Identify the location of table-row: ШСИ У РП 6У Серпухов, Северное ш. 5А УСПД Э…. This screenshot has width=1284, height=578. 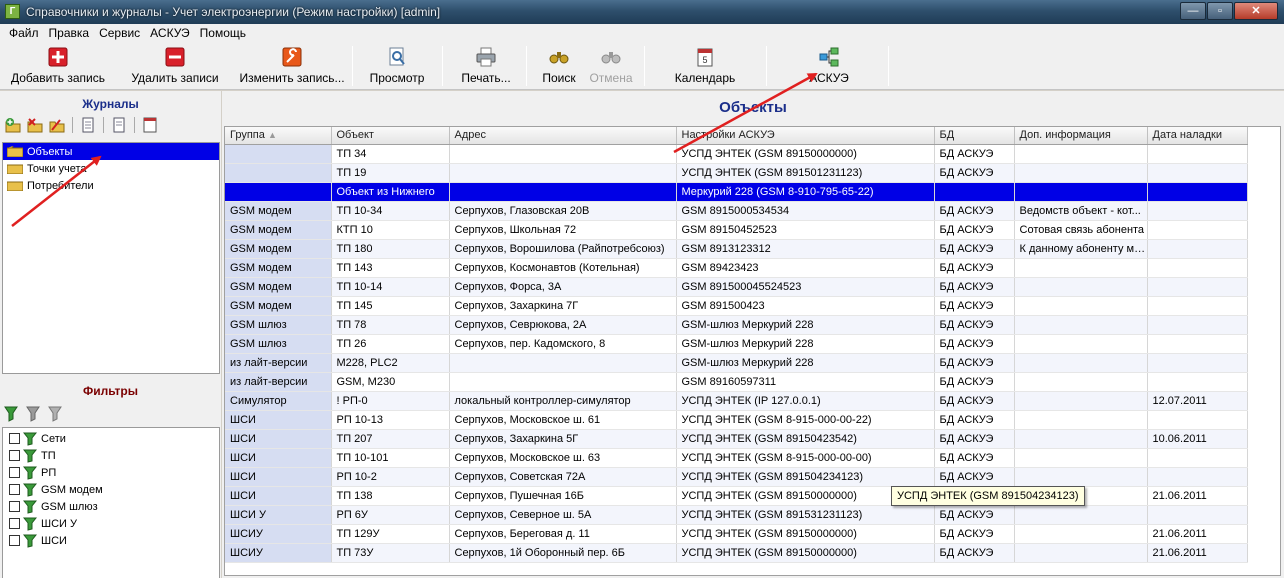
(736, 515).